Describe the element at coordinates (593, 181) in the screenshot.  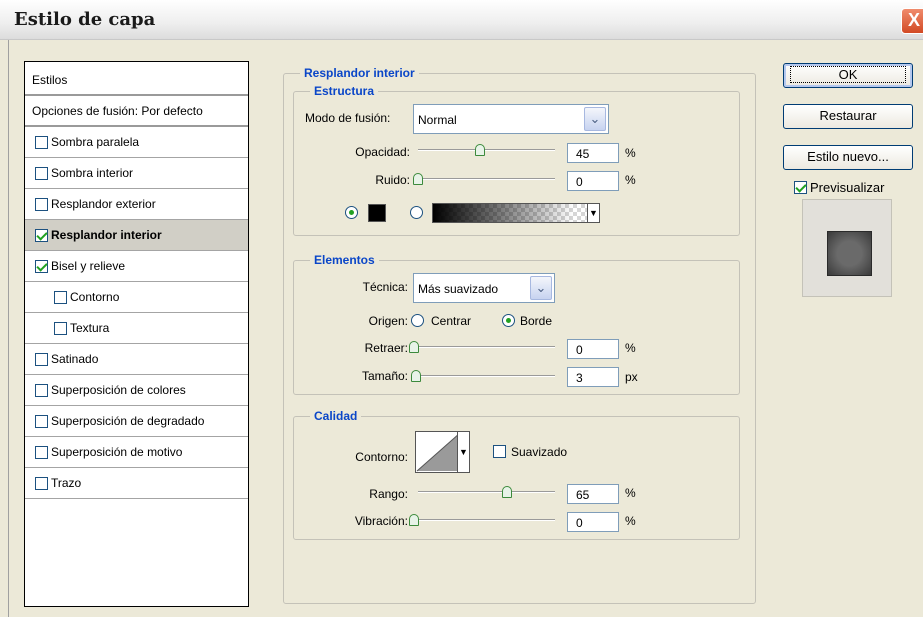
I see `noise-input: 0` at that location.